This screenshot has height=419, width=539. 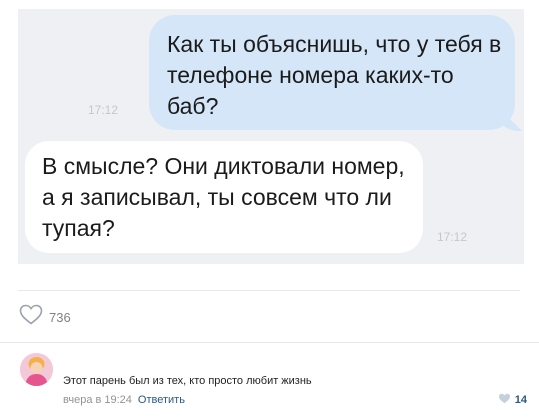 What do you see at coordinates (103, 110) in the screenshot?
I see `outgoing-message-time: 17:12` at bounding box center [103, 110].